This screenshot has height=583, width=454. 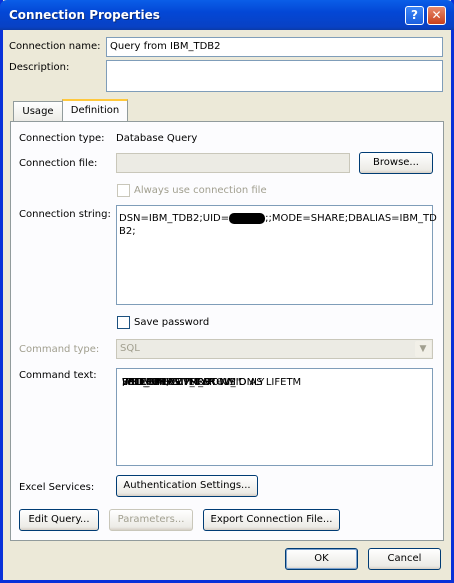 I want to click on close-icon: ✕, so click(x=436, y=15).